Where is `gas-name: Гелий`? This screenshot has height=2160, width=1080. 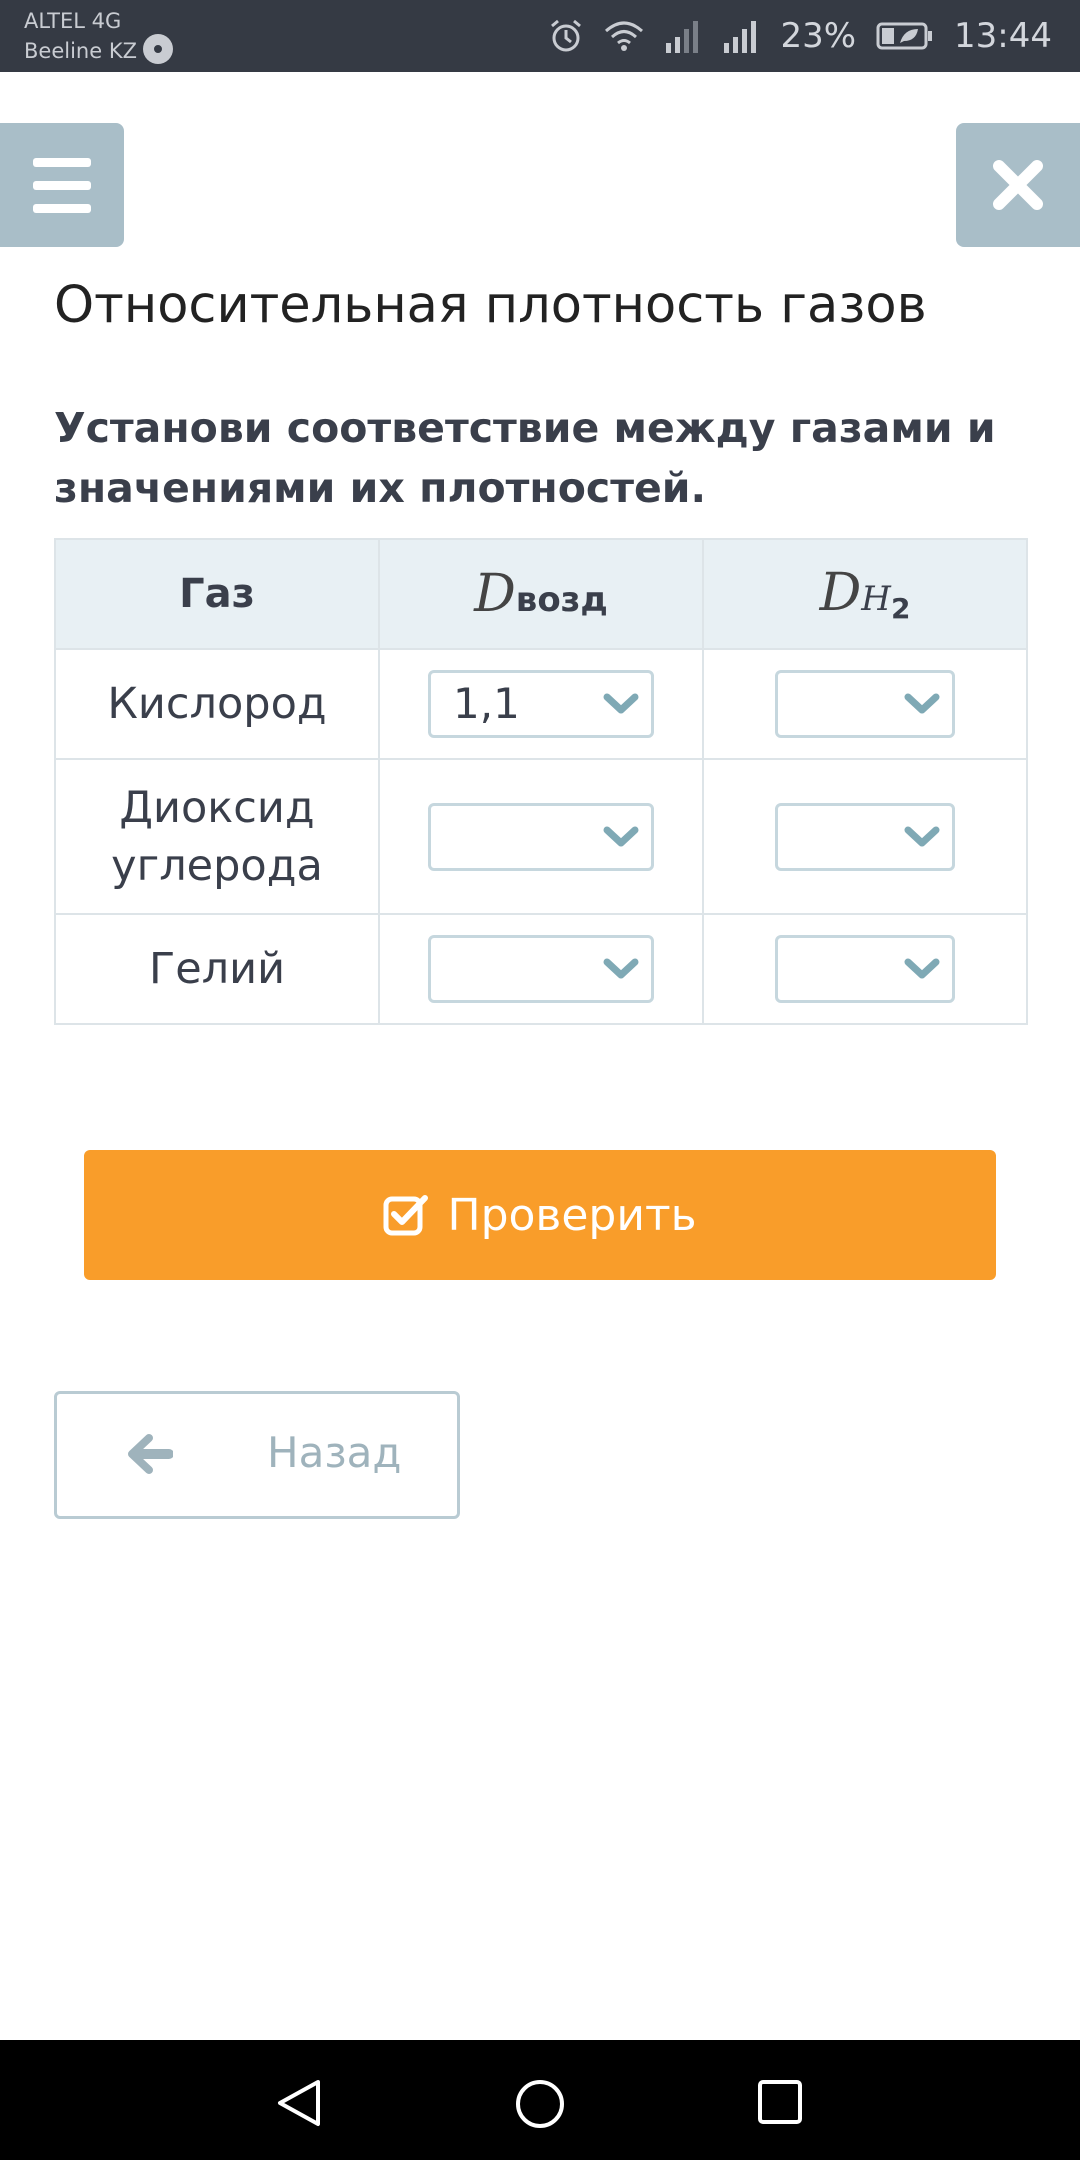 gas-name: Гелий is located at coordinates (217, 969).